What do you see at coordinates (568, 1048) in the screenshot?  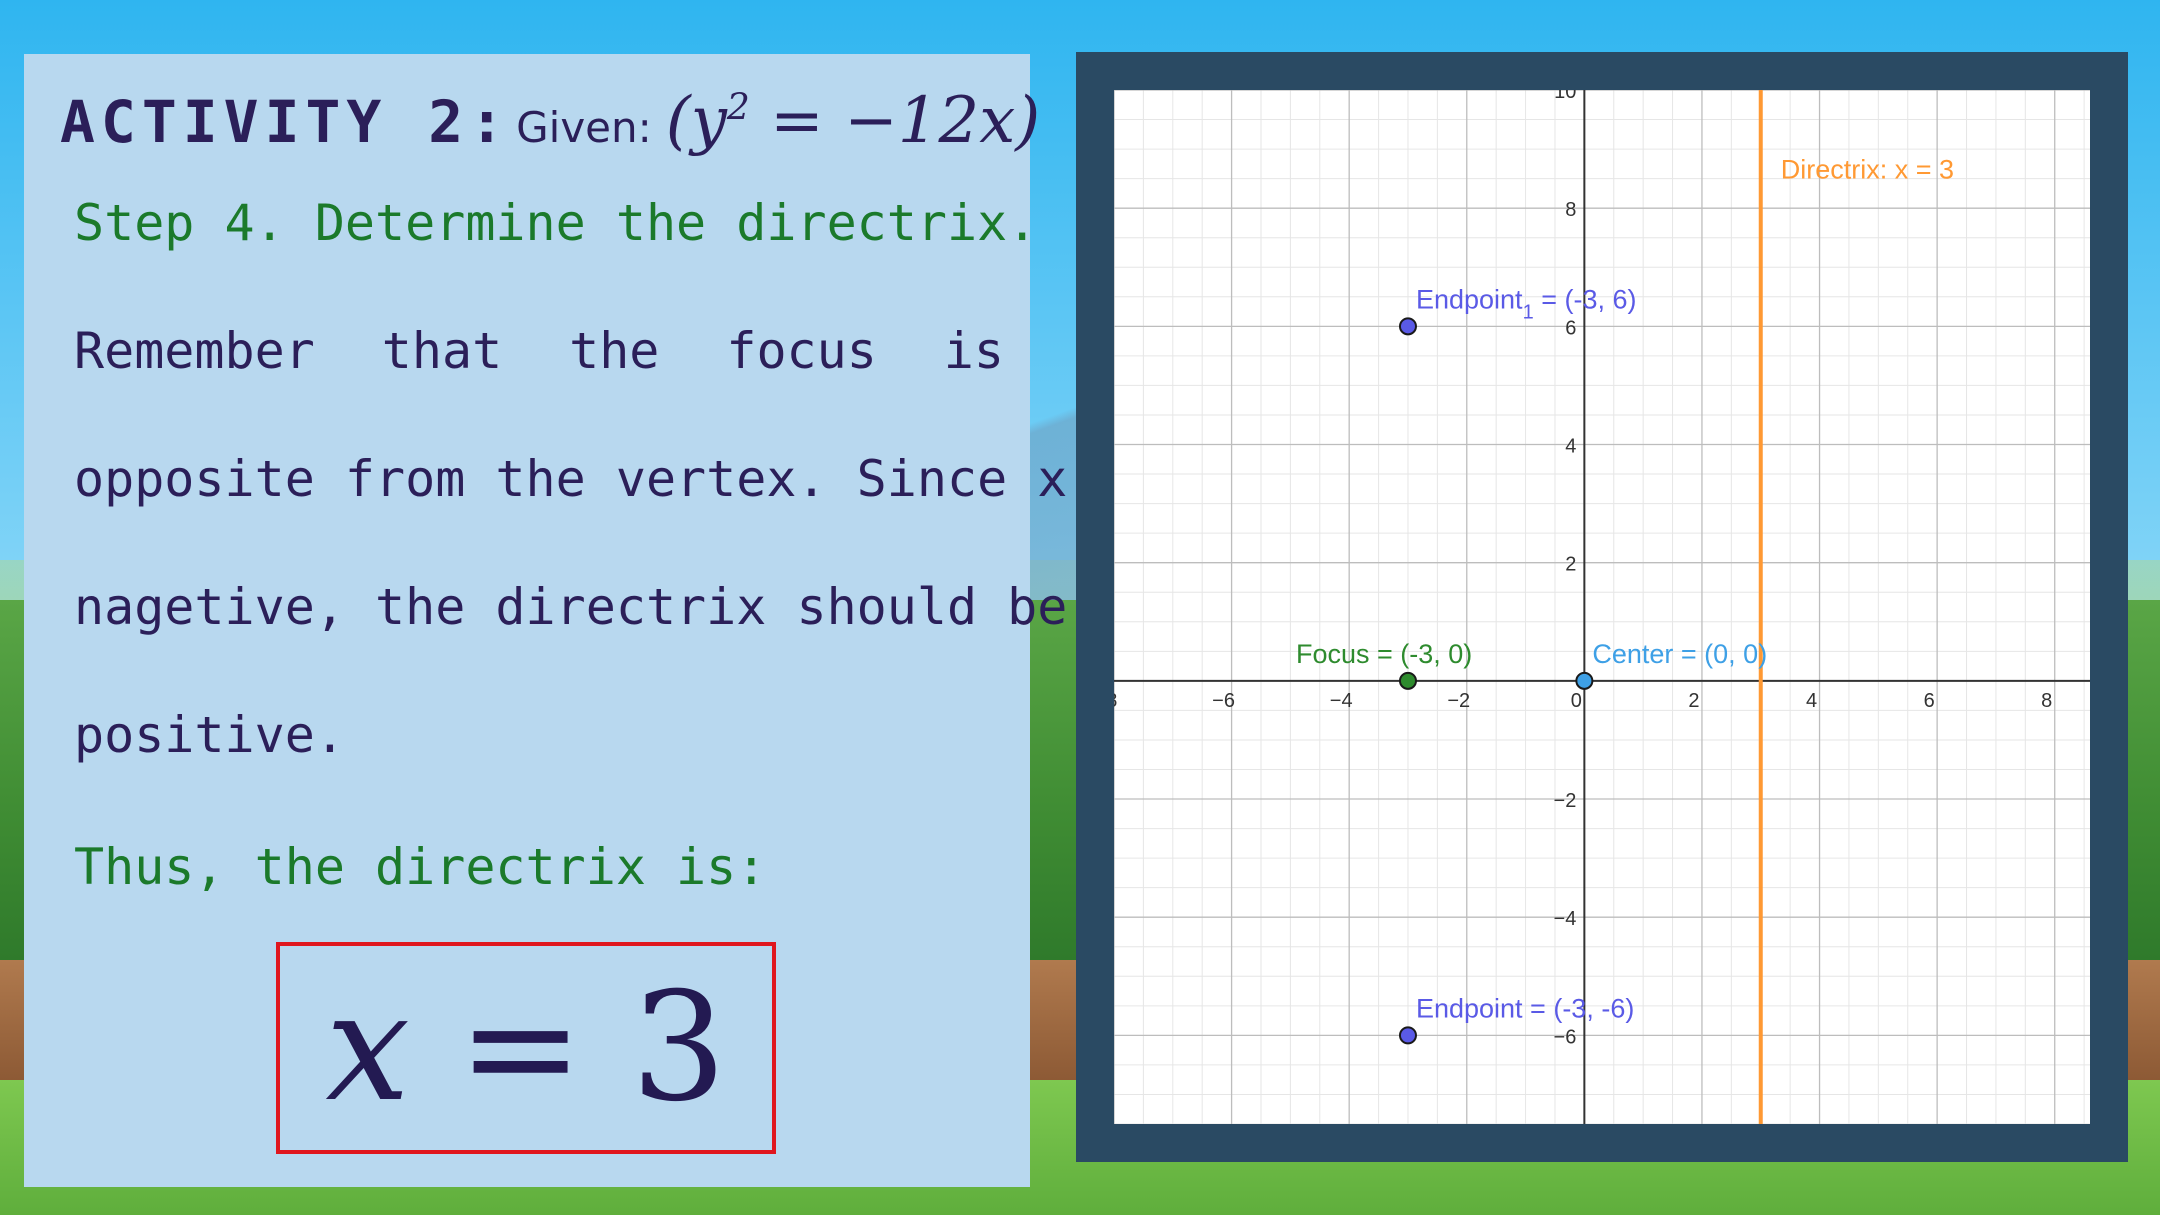 I see `answer-value: = 3` at bounding box center [568, 1048].